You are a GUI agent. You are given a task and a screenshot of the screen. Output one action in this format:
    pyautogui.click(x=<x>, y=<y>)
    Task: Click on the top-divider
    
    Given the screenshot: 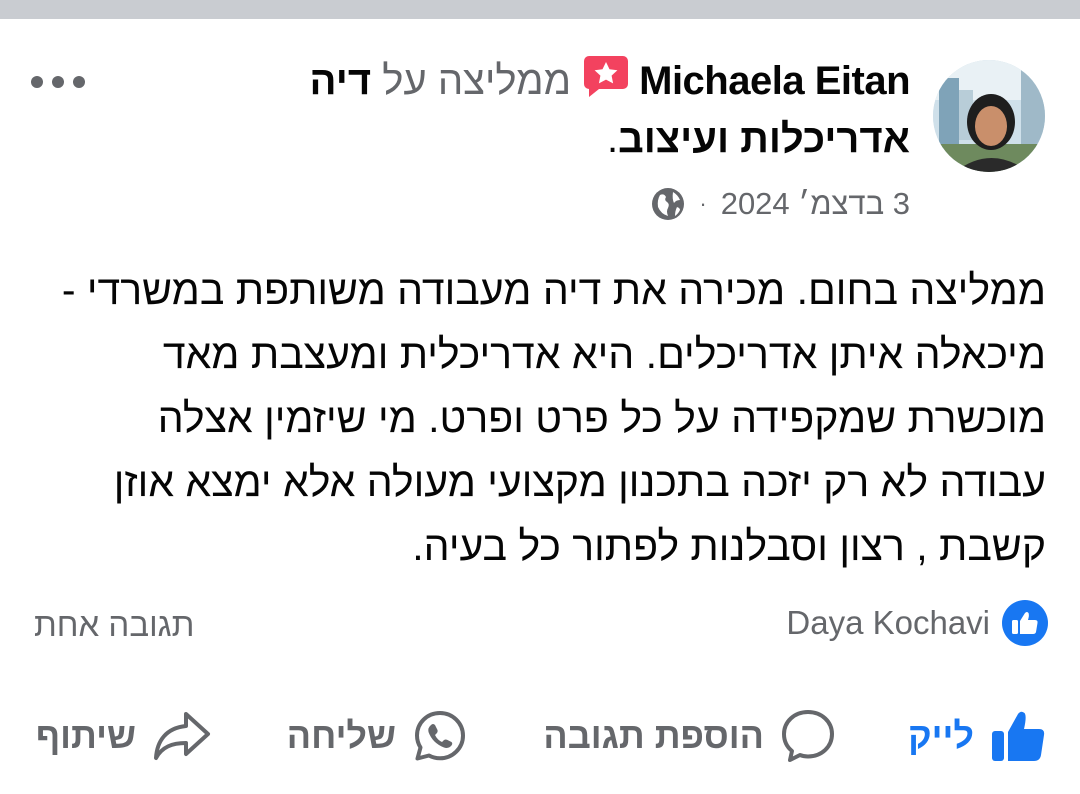 What is the action you would take?
    pyautogui.click(x=540, y=9)
    